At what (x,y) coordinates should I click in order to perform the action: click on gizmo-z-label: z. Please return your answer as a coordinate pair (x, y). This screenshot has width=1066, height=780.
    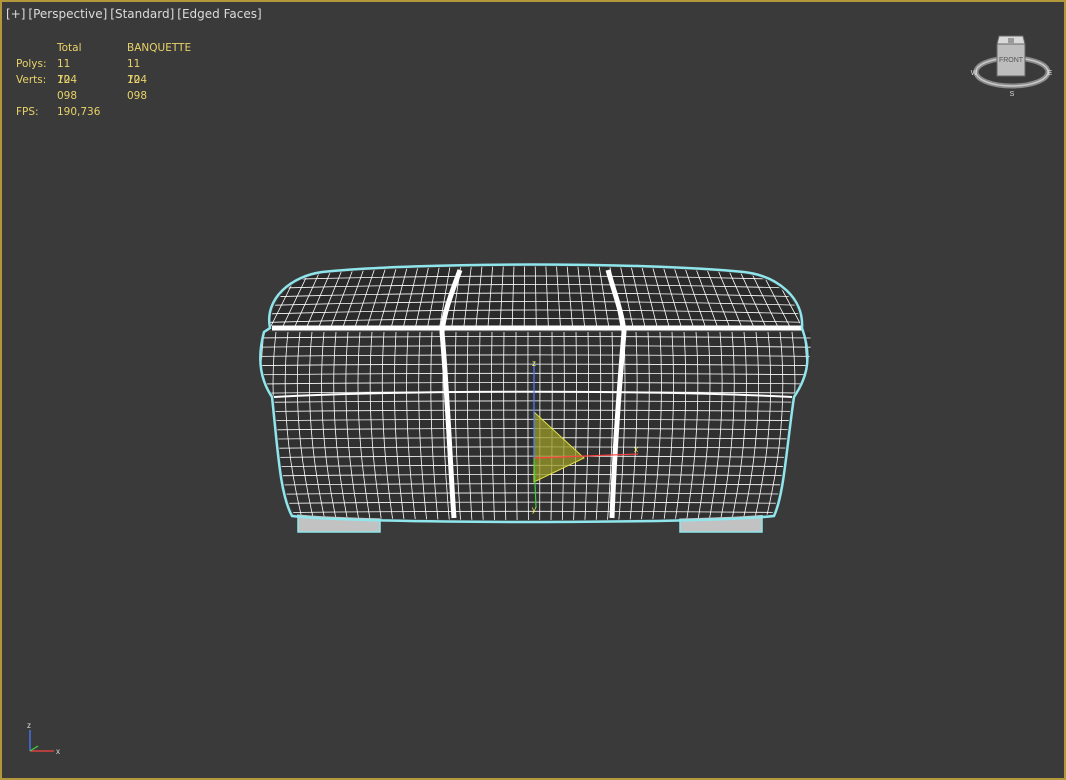
    Looking at the image, I should click on (534, 363).